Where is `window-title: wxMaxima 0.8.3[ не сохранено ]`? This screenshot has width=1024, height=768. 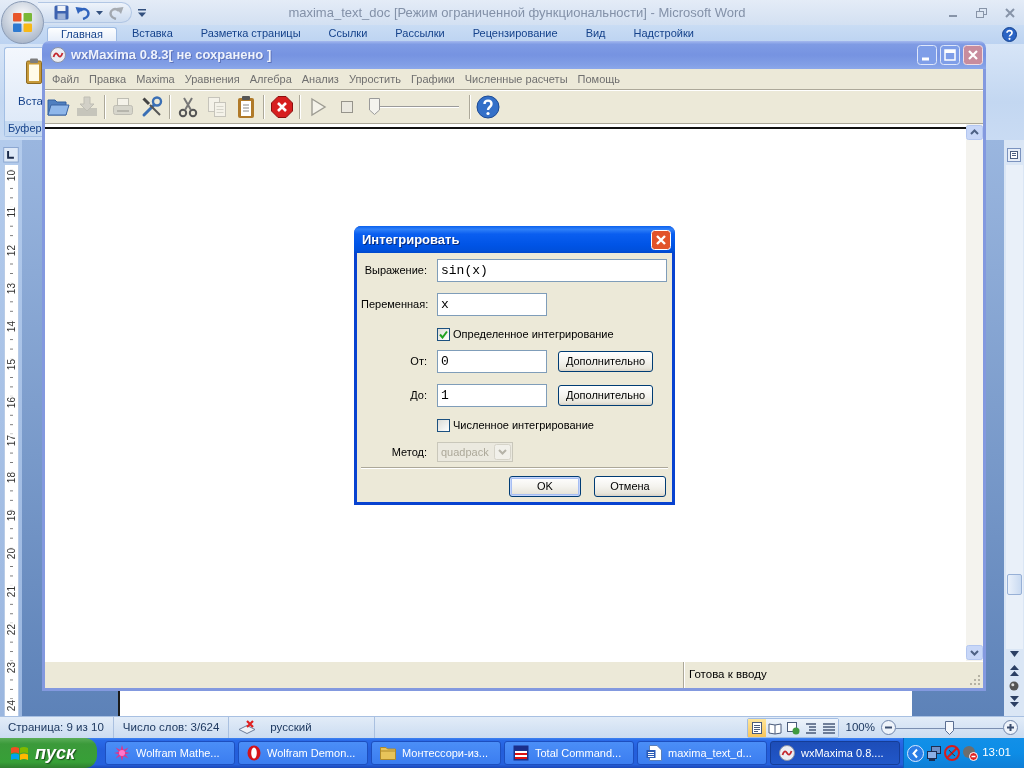 window-title: wxMaxima 0.8.3[ не сохранено ] is located at coordinates (172, 55).